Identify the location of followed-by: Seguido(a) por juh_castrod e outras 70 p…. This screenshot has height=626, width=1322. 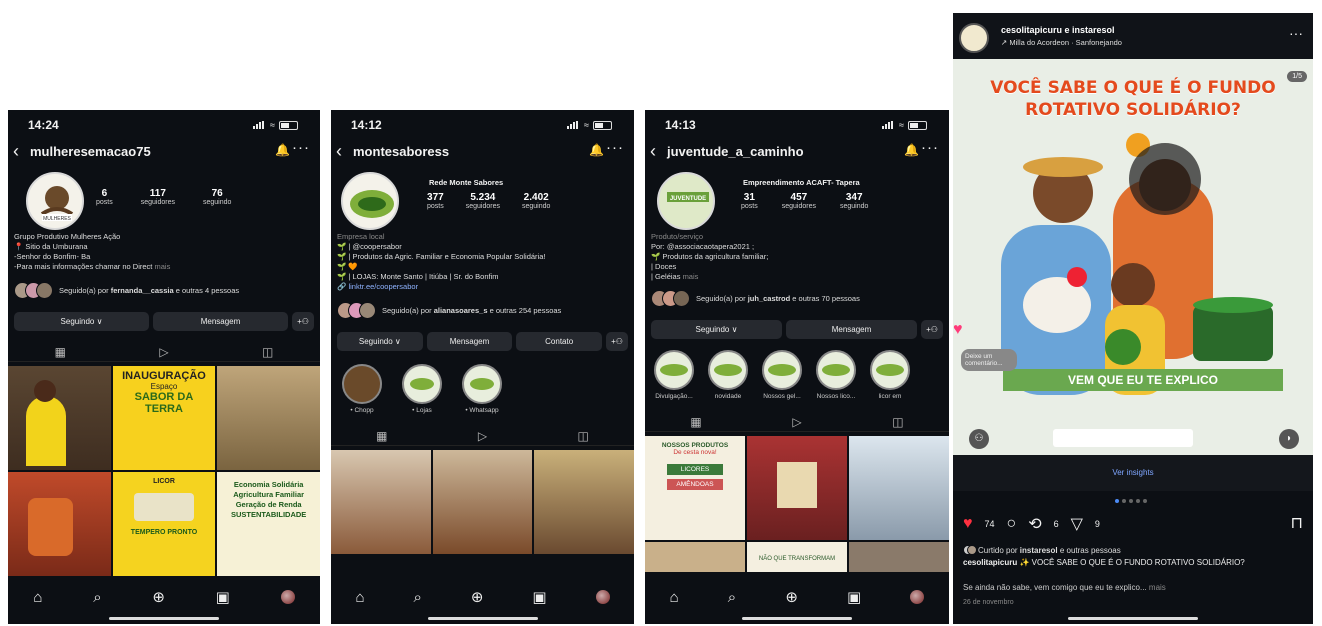
(796, 298).